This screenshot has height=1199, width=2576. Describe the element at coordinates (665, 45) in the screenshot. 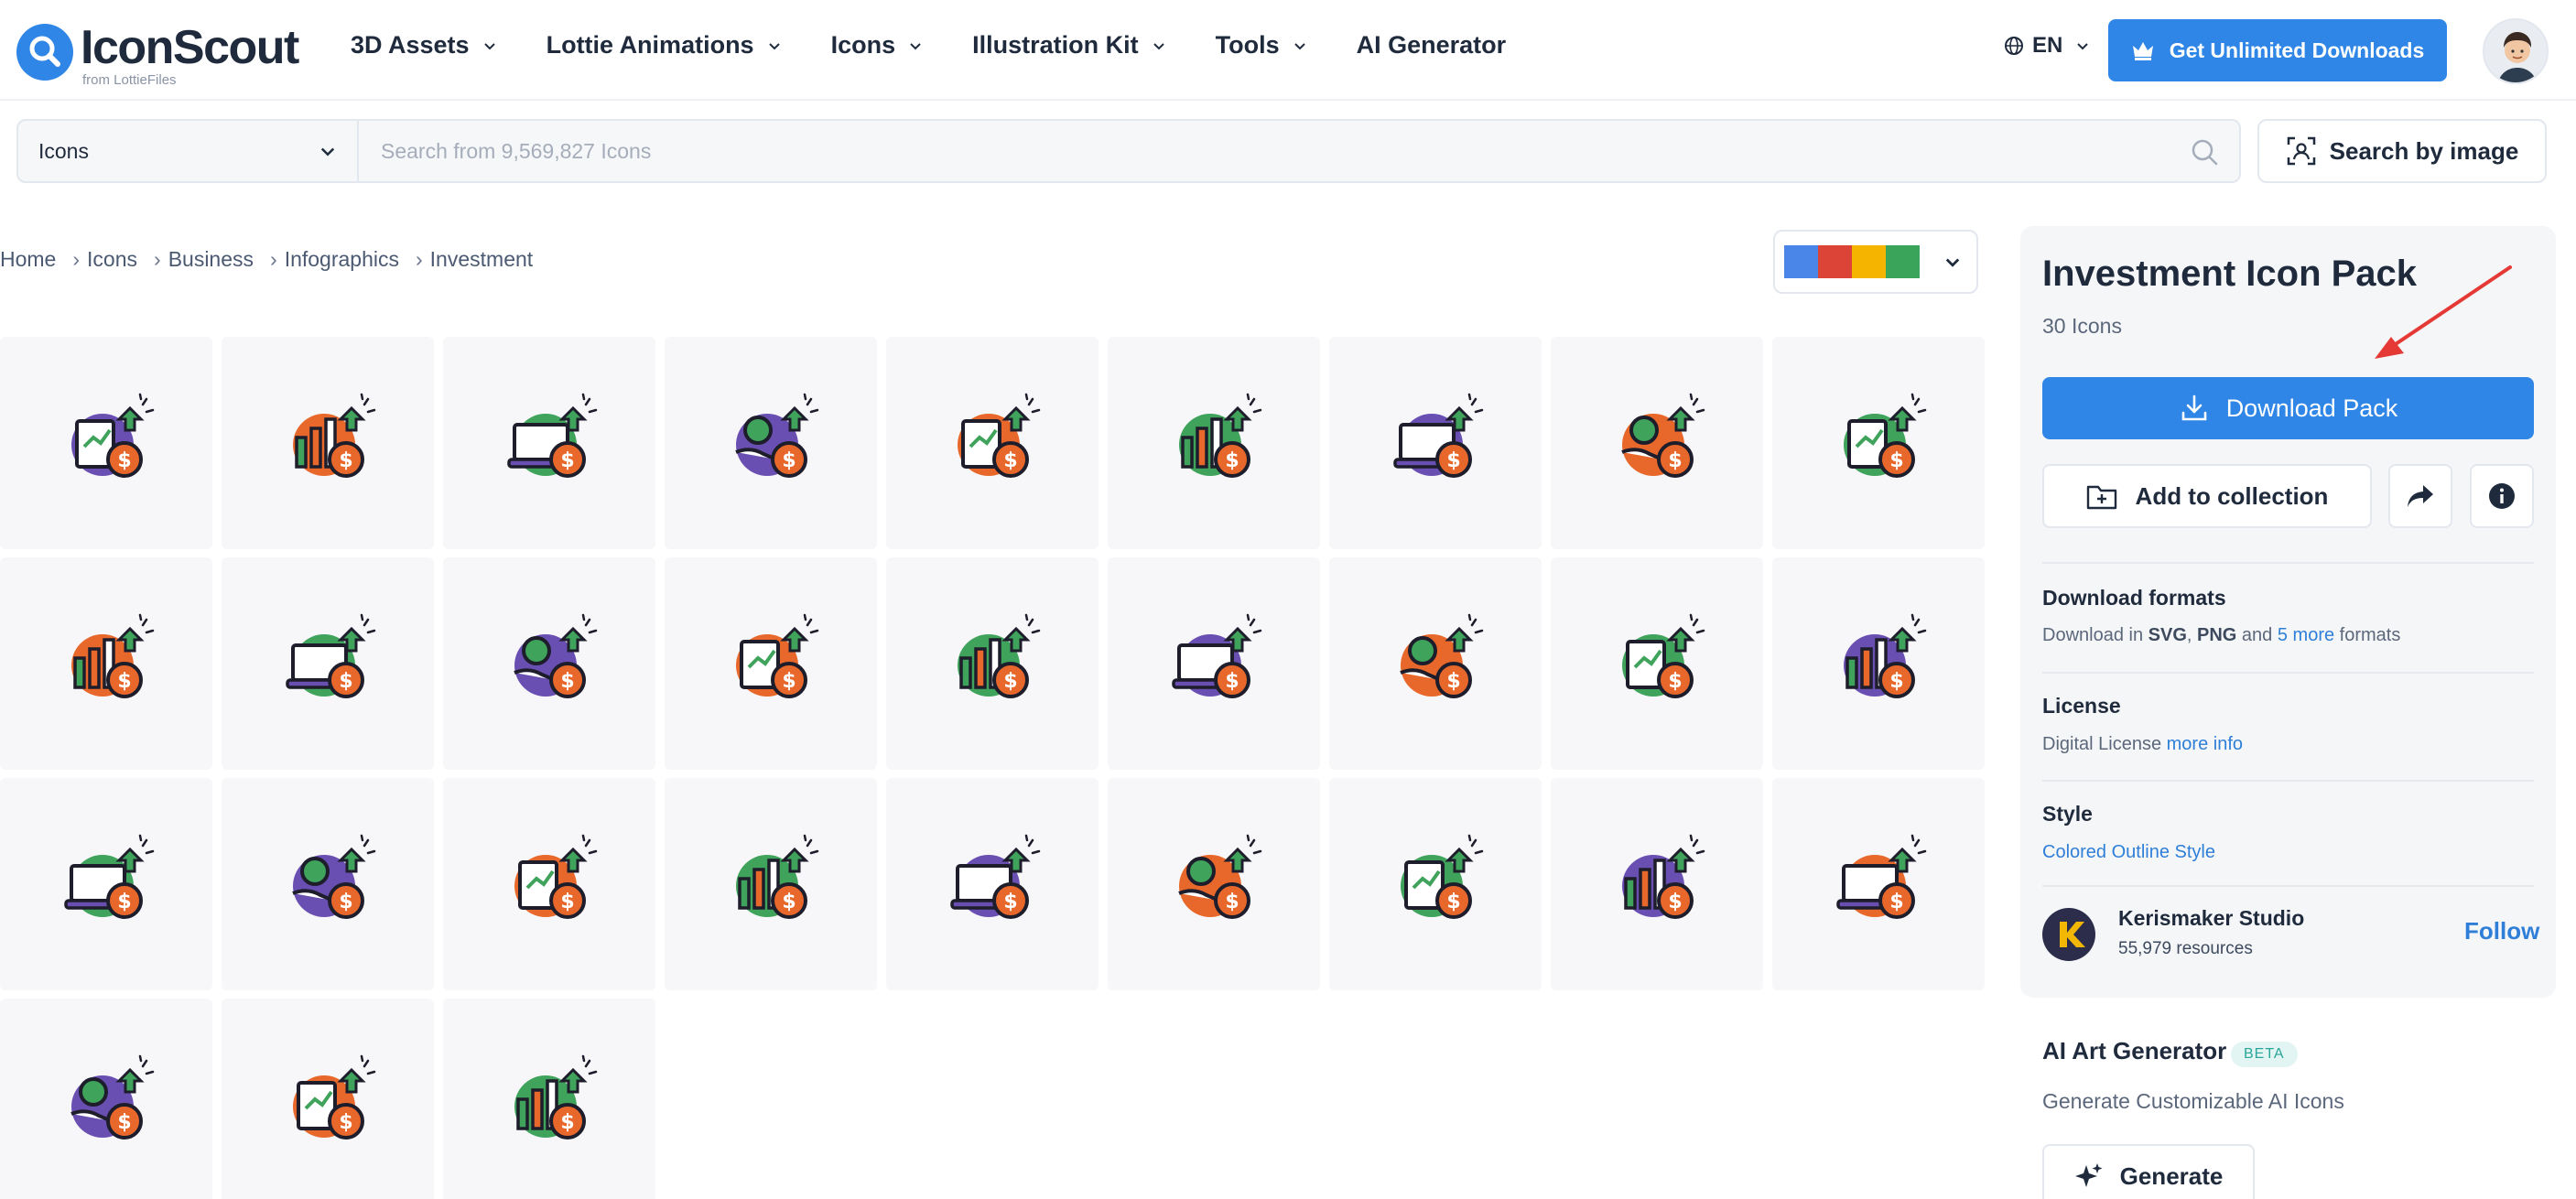

I see `nav-lottie-animations: Lottie Animations` at that location.